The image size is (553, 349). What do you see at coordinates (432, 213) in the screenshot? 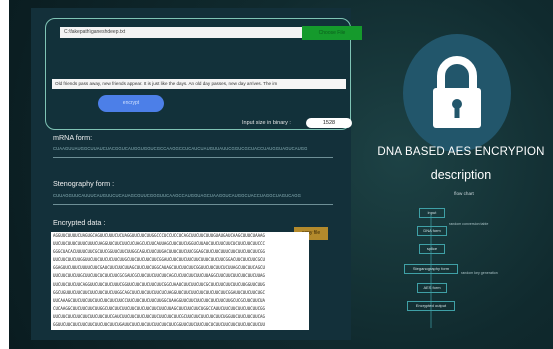
I see `flow-step-input: input` at bounding box center [432, 213].